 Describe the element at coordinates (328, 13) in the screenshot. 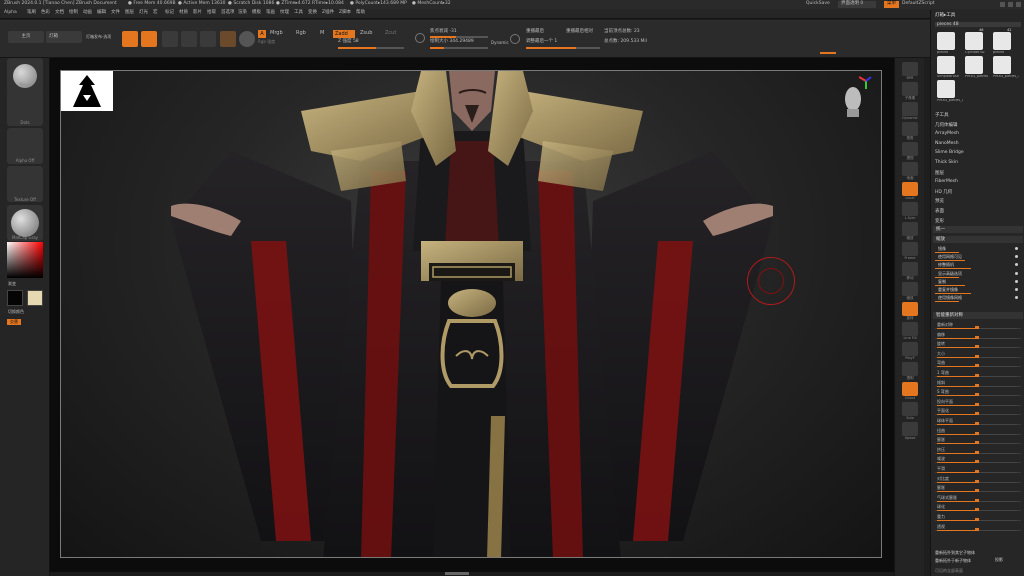

I see `menu-item: Z插件` at that location.